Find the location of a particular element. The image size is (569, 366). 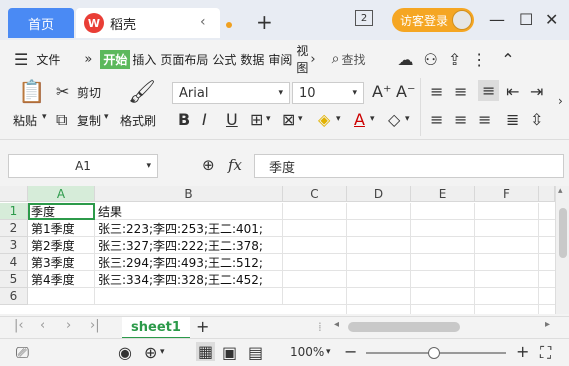

row-header-6: 6 is located at coordinates (14, 296).